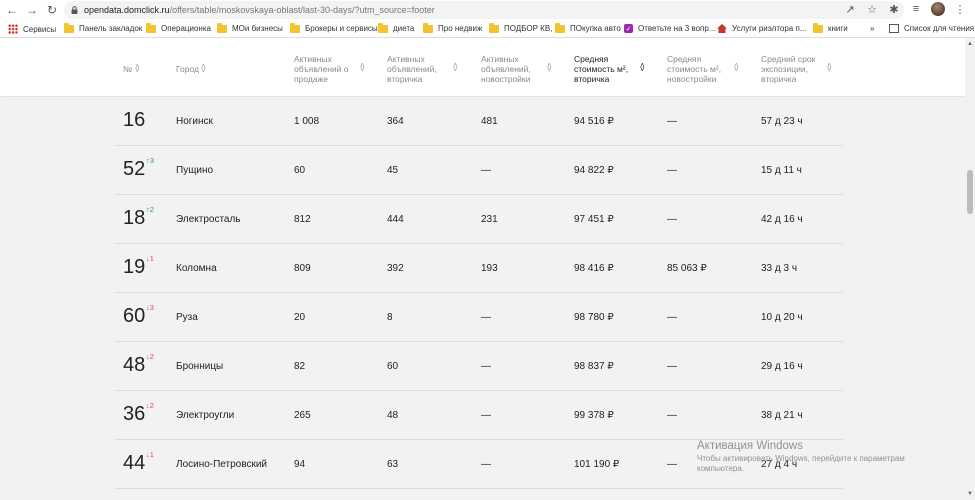 Image resolution: width=975 pixels, height=500 pixels. I want to click on bookmark-item: Сервисы, so click(32, 29).